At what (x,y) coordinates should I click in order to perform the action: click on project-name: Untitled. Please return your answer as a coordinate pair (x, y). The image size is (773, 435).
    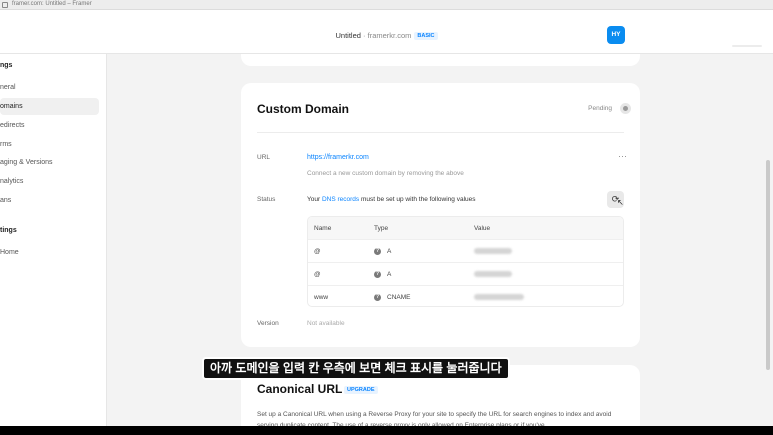
    Looking at the image, I should click on (348, 35).